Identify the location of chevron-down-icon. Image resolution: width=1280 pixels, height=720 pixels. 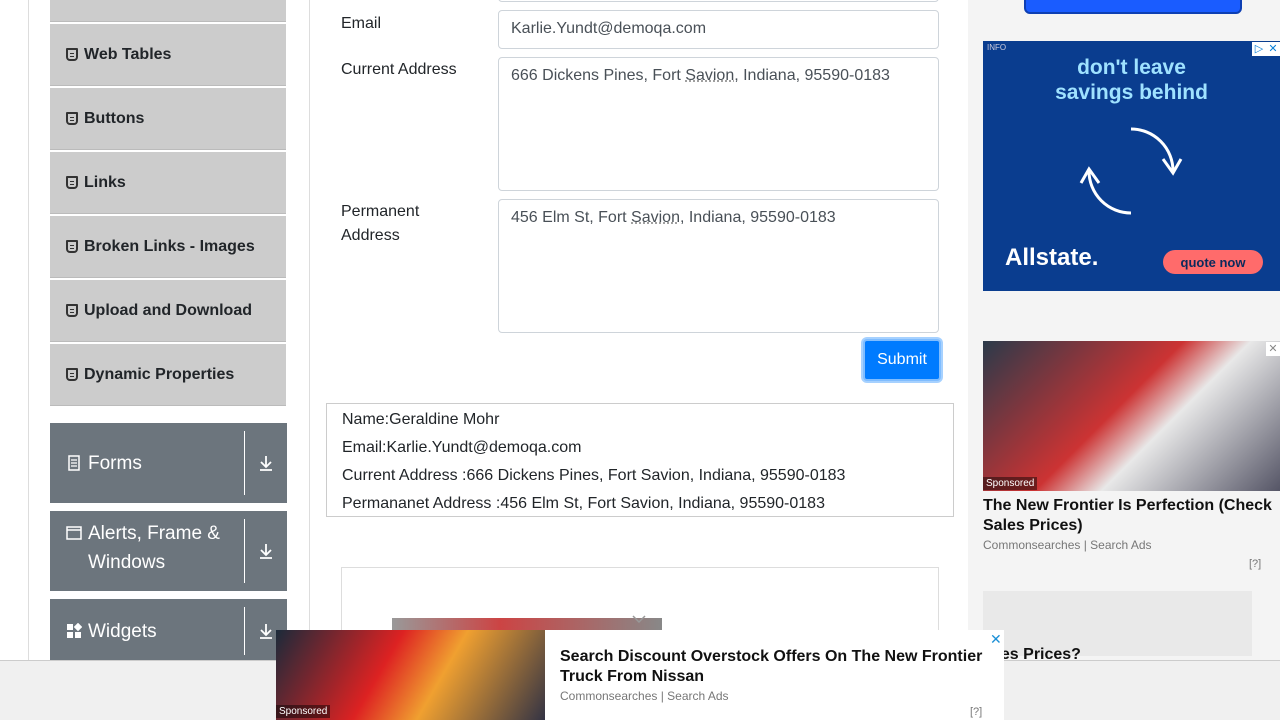
(639, 619).